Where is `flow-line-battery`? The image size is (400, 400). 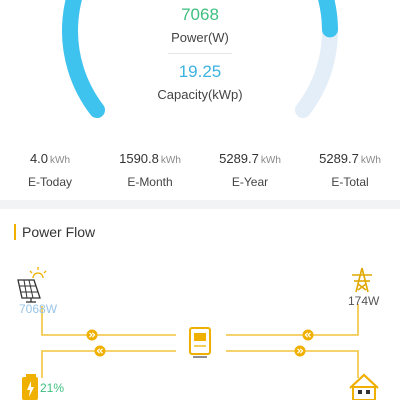
flow-line-battery is located at coordinates (108, 364).